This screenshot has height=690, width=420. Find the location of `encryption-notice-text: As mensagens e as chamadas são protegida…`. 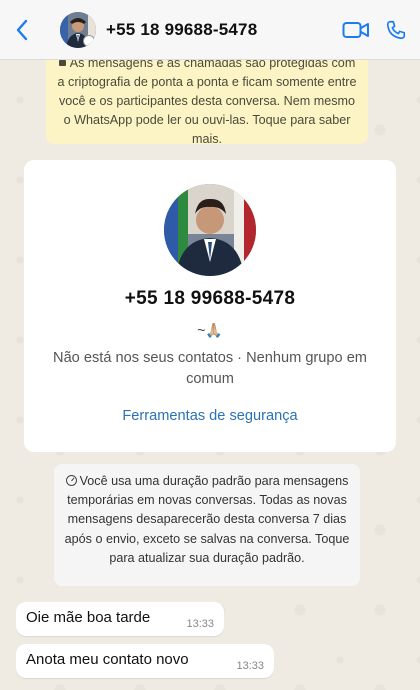

encryption-notice-text: As mensagens e as chamadas são protegida… is located at coordinates (207, 101).